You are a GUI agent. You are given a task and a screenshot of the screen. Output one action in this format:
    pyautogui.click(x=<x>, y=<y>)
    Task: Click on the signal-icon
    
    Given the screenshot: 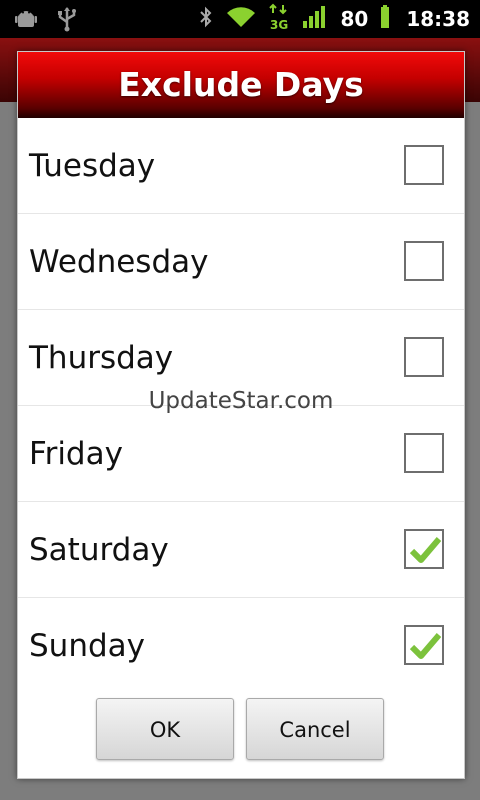 What is the action you would take?
    pyautogui.click(x=315, y=19)
    